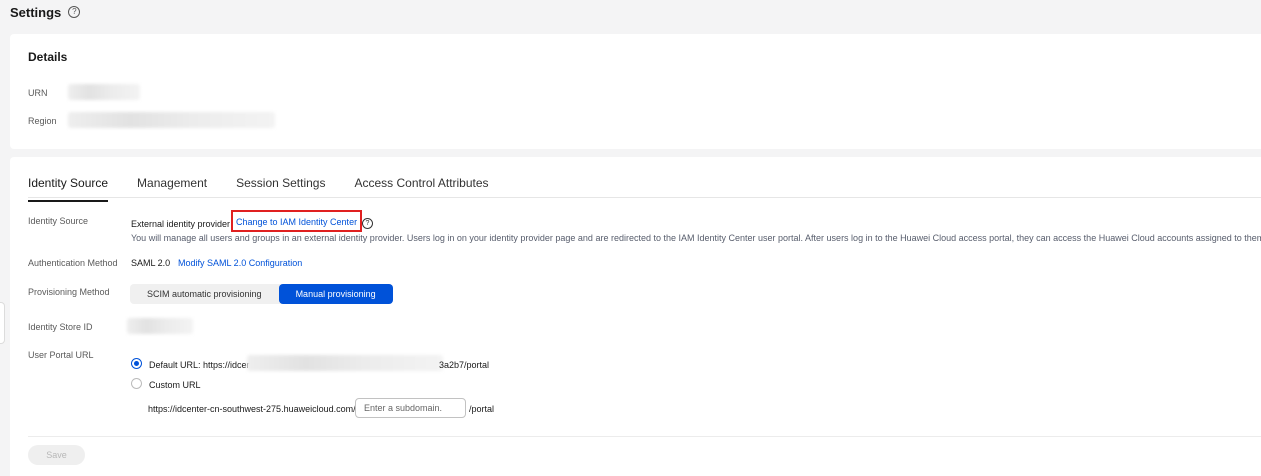 This screenshot has height=476, width=1261. What do you see at coordinates (171, 120) in the screenshot?
I see `region-value-redacted` at bounding box center [171, 120].